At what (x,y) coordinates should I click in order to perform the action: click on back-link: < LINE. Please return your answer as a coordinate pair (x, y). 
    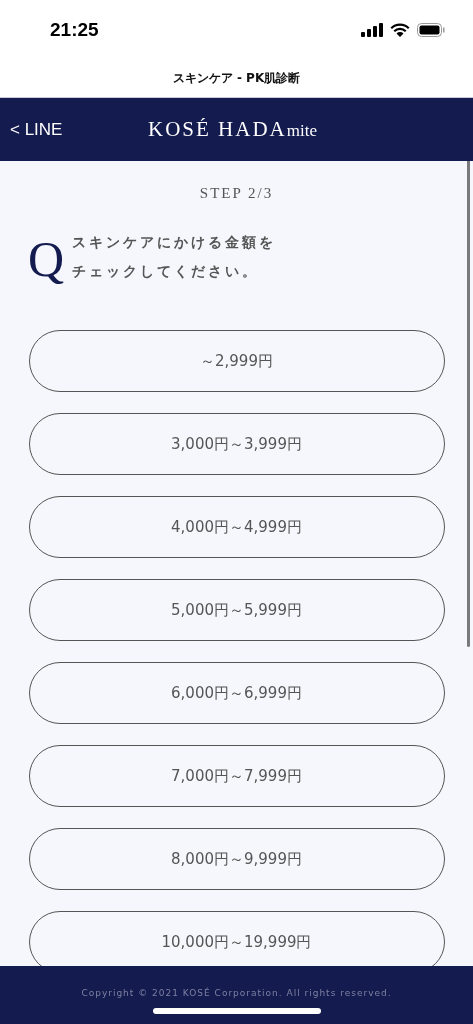
    Looking at the image, I should click on (65, 129).